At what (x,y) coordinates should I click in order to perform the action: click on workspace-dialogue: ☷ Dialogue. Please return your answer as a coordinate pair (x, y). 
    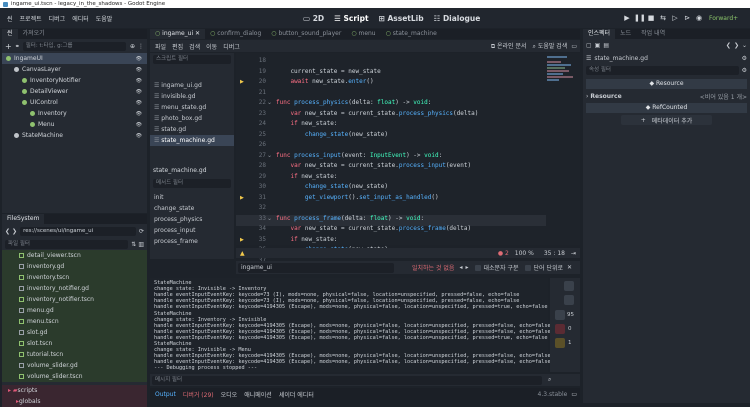
    Looking at the image, I should click on (457, 18).